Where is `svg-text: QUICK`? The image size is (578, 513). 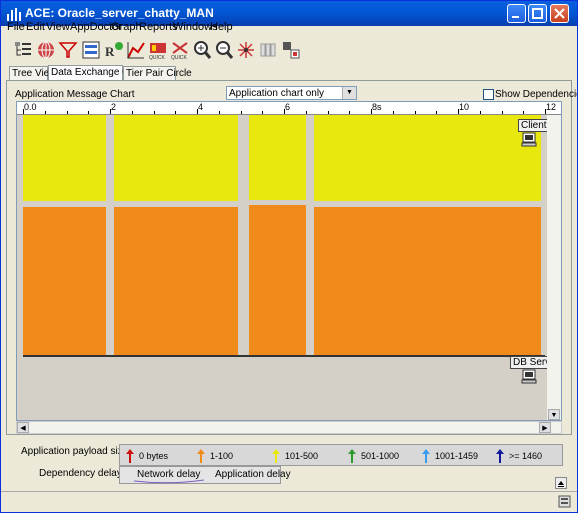 svg-text: QUICK is located at coordinates (157, 57).